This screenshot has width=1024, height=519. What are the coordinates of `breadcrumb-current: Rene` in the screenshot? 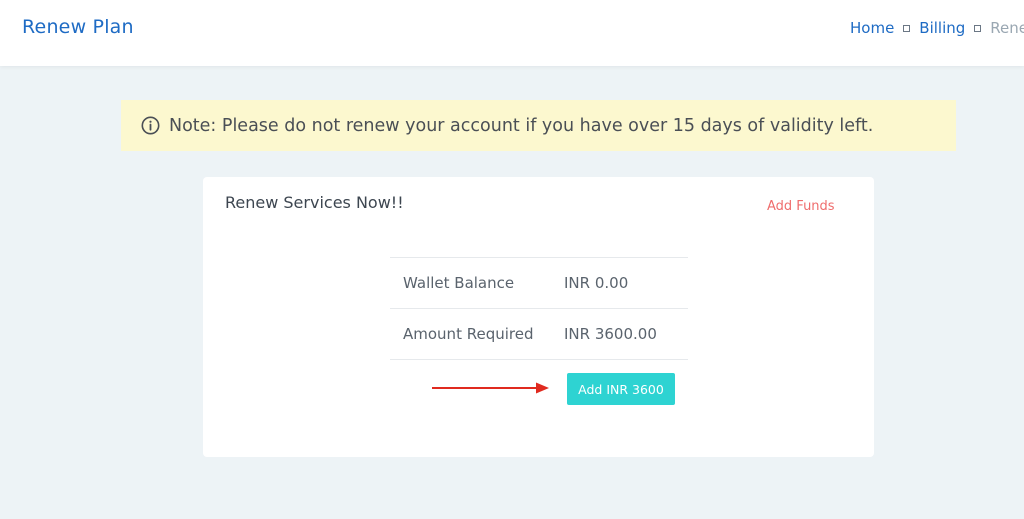 It's located at (1007, 28).